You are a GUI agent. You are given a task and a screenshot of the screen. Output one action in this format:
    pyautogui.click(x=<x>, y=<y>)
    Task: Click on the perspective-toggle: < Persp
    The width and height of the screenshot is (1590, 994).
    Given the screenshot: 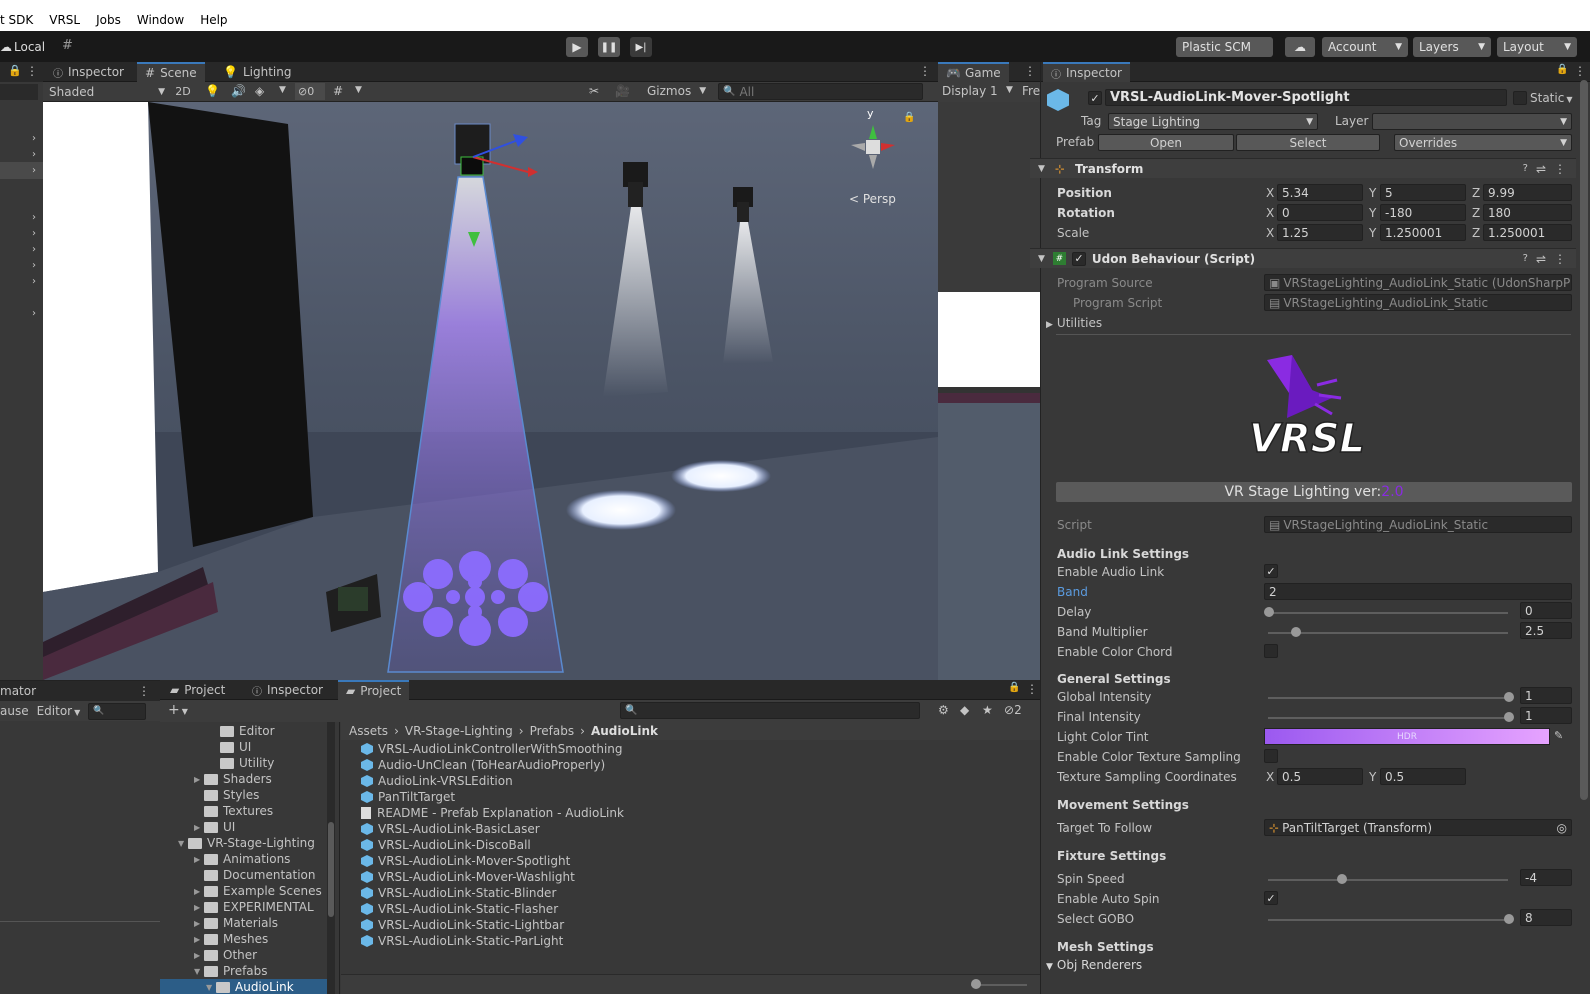 What is the action you would take?
    pyautogui.click(x=872, y=199)
    